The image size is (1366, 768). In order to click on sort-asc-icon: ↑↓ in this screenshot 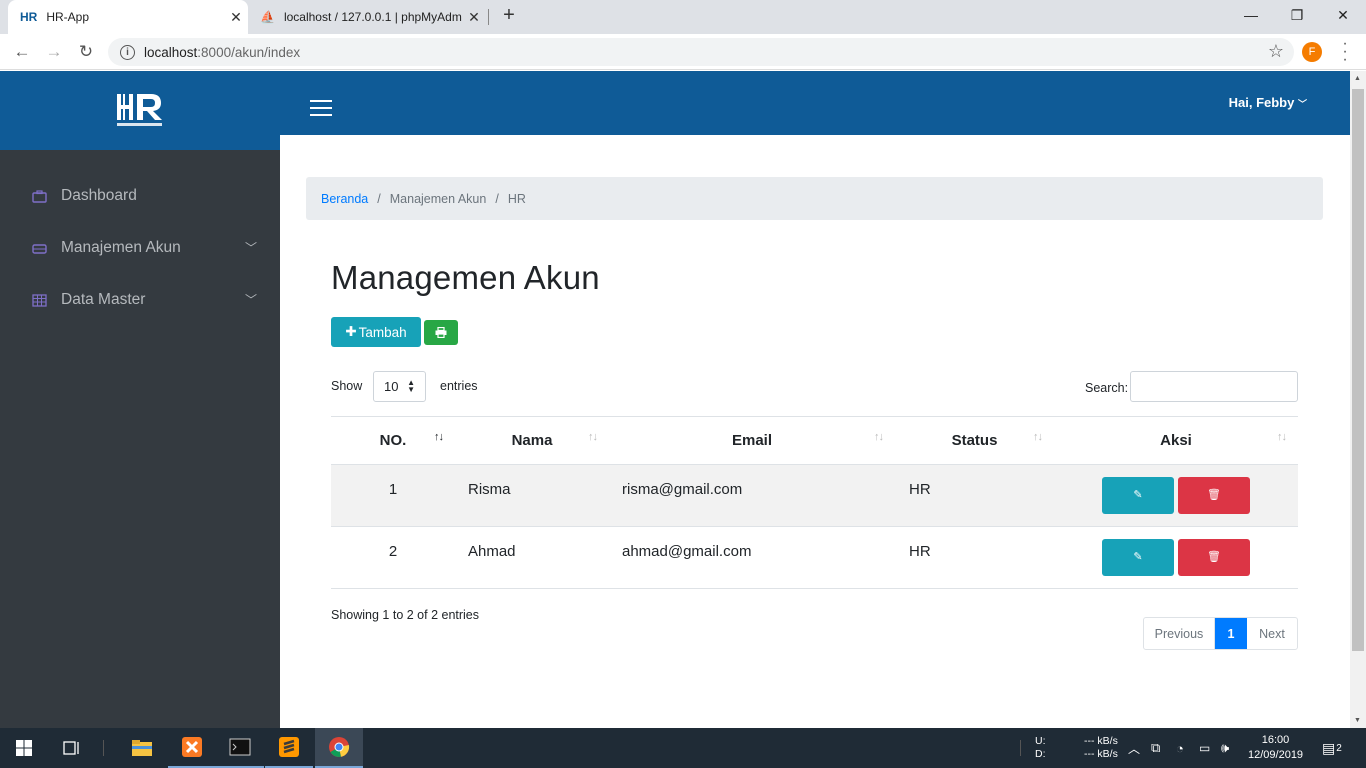, I will do `click(439, 437)`.